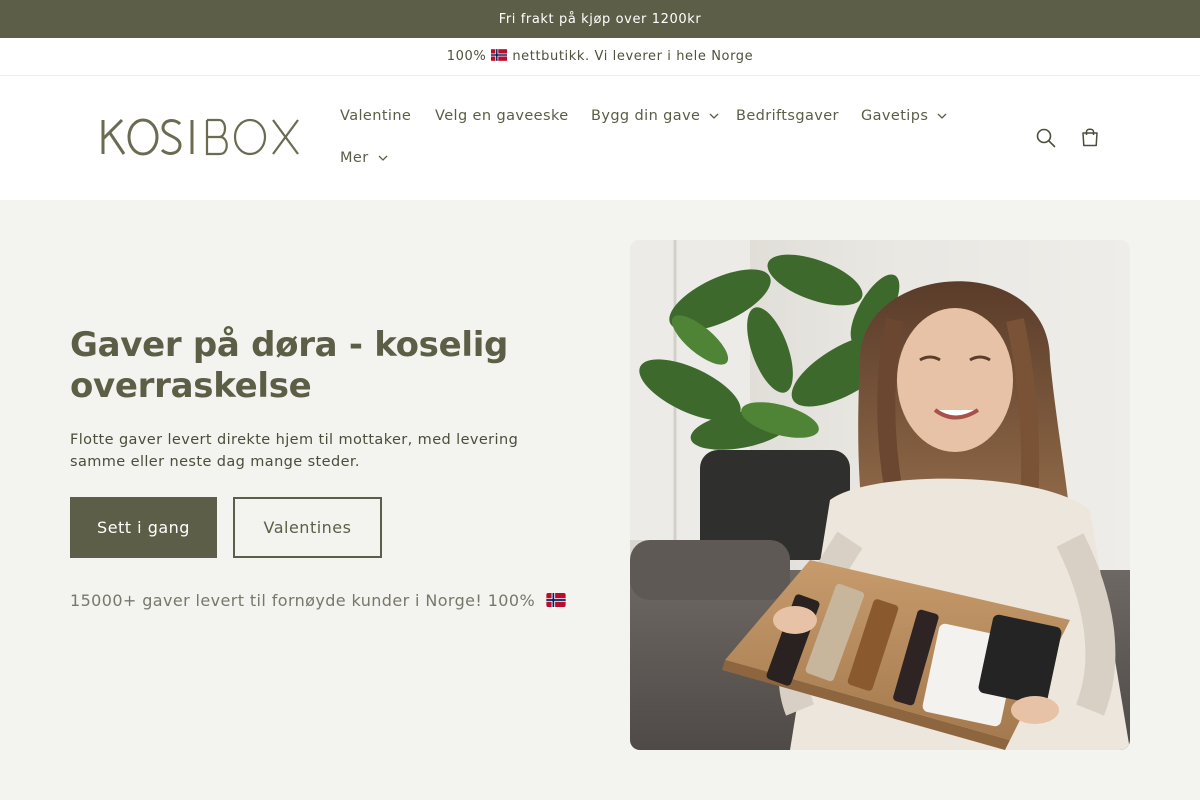 Image resolution: width=1200 pixels, height=800 pixels. Describe the element at coordinates (307, 527) in the screenshot. I see `valentines-button: Valentines` at that location.